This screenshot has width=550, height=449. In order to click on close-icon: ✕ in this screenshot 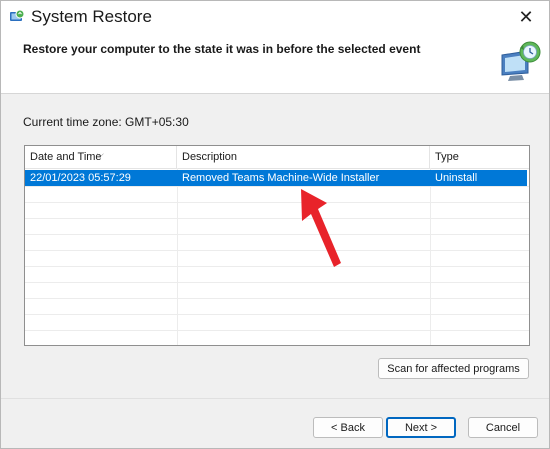, I will do `click(526, 17)`.